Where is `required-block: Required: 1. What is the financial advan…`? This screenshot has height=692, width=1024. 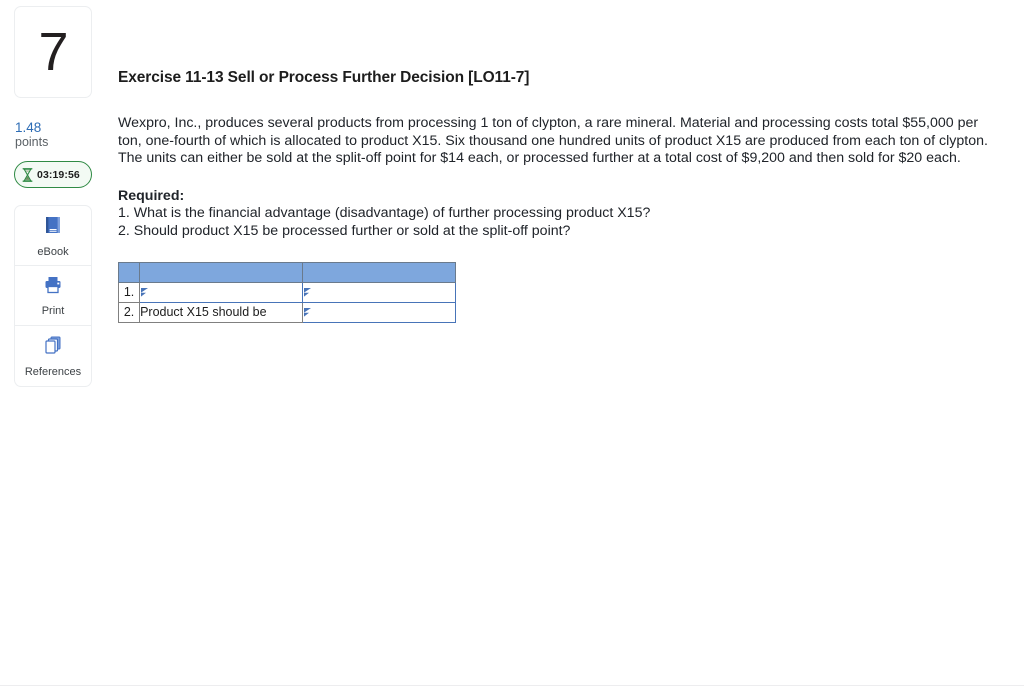
required-block: Required: 1. What is the financial advan… is located at coordinates (568, 204).